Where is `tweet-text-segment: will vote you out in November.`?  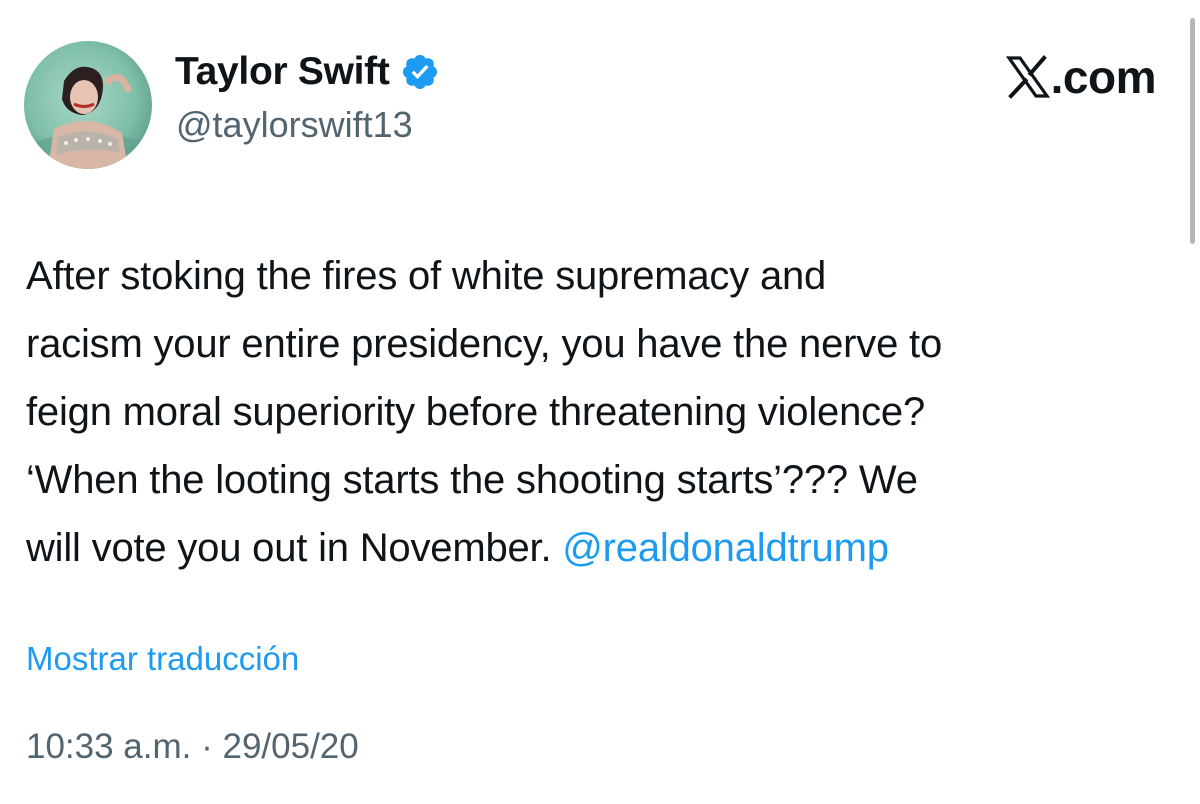 tweet-text-segment: will vote you out in November. is located at coordinates (294, 548).